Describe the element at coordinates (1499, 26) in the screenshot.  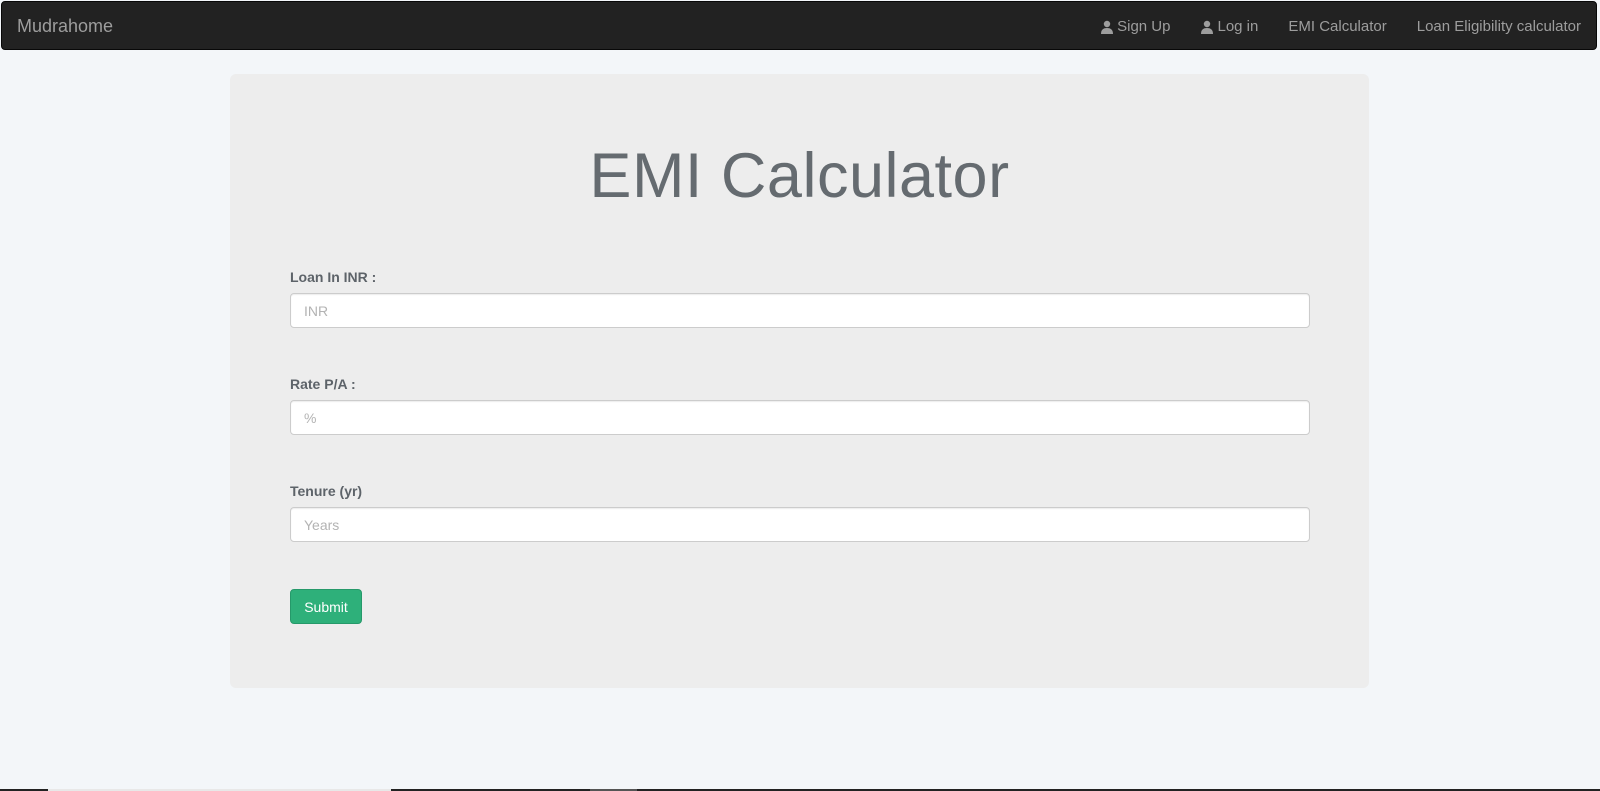
I see `nav-loan-eligibility-calculator: Loan Eligibility calculator` at that location.